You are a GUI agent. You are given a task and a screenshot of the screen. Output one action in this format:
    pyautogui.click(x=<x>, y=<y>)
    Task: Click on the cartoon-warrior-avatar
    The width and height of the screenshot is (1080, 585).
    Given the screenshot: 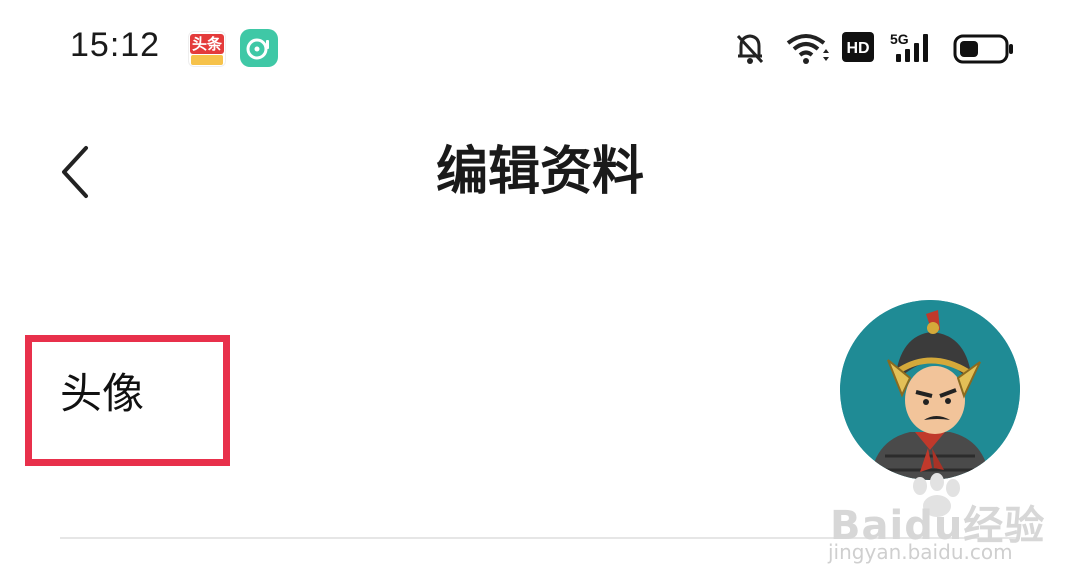 What is the action you would take?
    pyautogui.click(x=930, y=390)
    